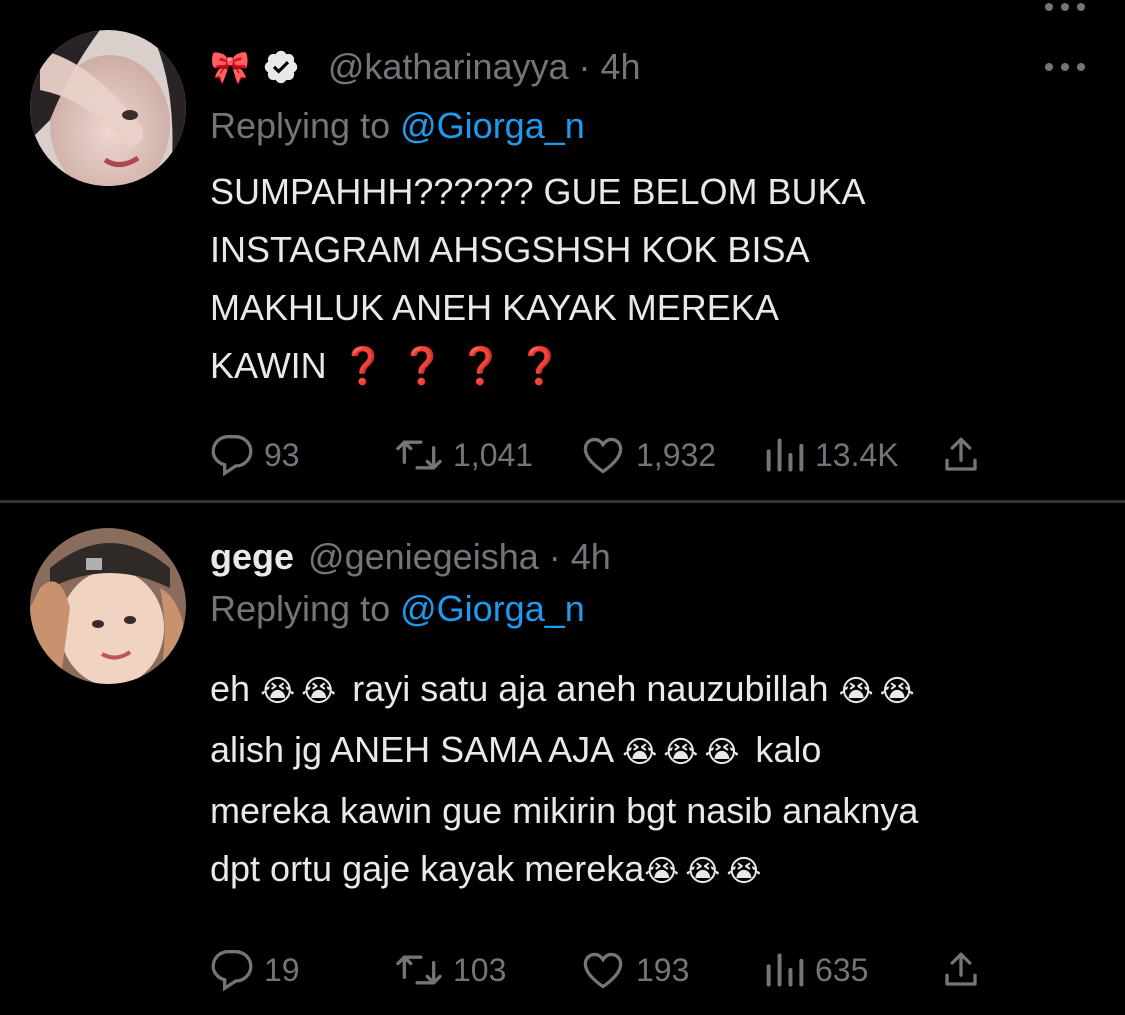 The width and height of the screenshot is (1125, 1015). Describe the element at coordinates (590, 688) in the screenshot. I see `tweet-text-segment: rayi satu aja aneh nauzubillah` at that location.